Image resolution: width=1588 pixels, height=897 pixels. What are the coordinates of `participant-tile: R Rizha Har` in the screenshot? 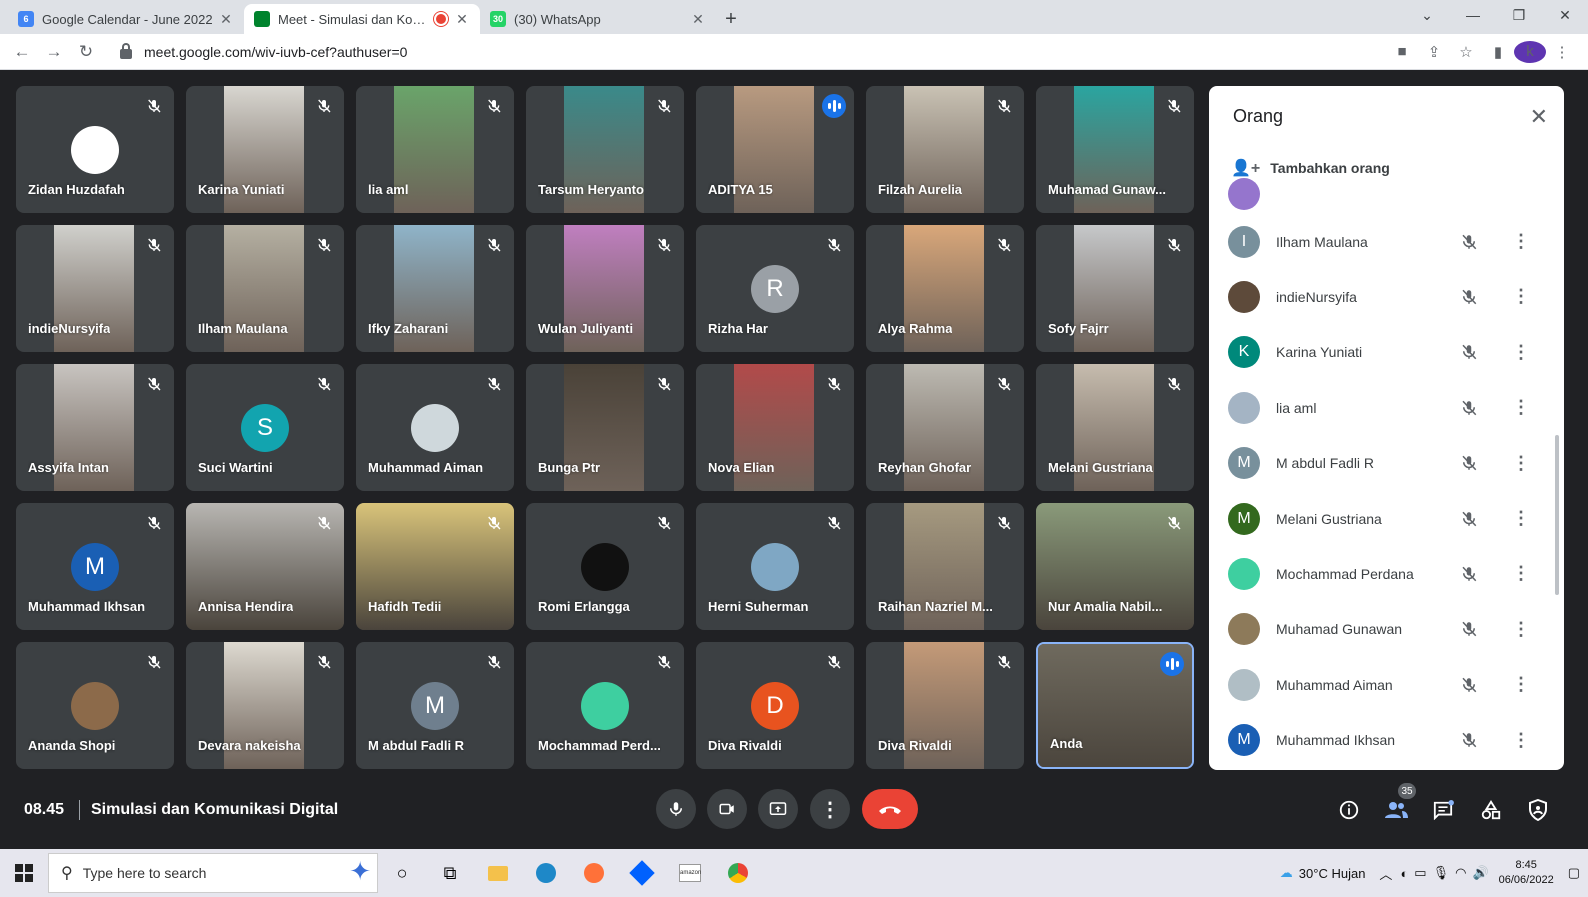 It's located at (775, 288).